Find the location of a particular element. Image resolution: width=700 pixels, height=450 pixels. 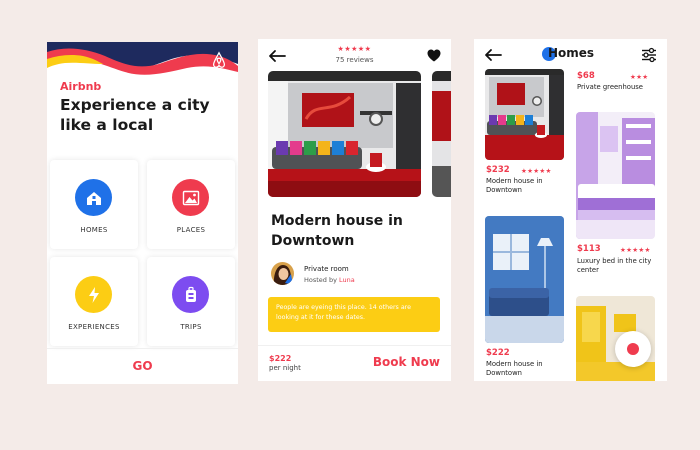

reviews-count: 75 reviews is located at coordinates (354, 60).